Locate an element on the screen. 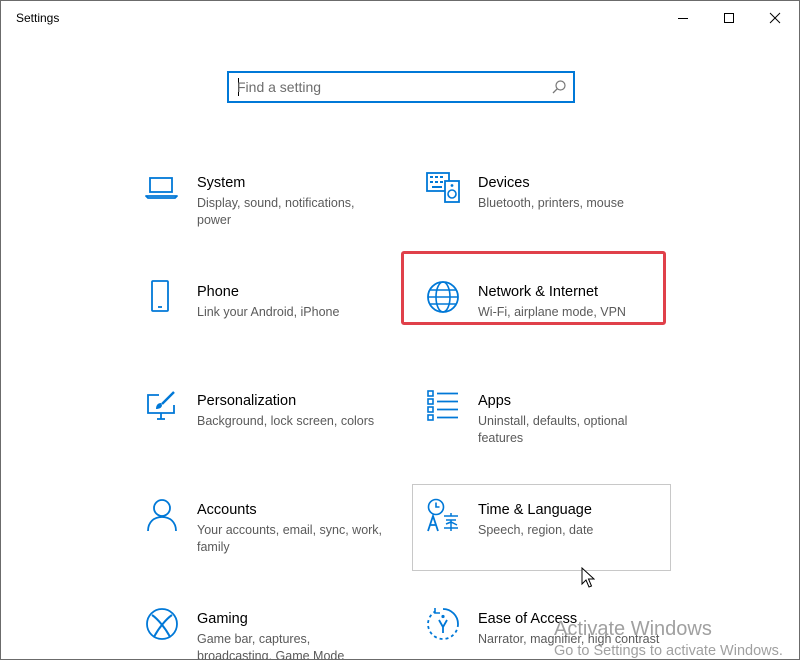 The height and width of the screenshot is (660, 800). category-description: Link your Android, iPhone is located at coordinates (268, 312).